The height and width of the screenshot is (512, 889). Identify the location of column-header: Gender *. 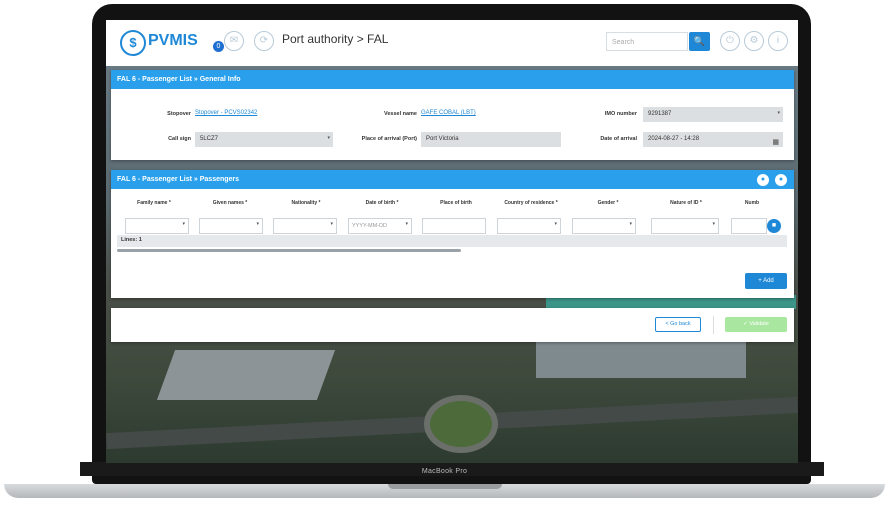
(608, 203).